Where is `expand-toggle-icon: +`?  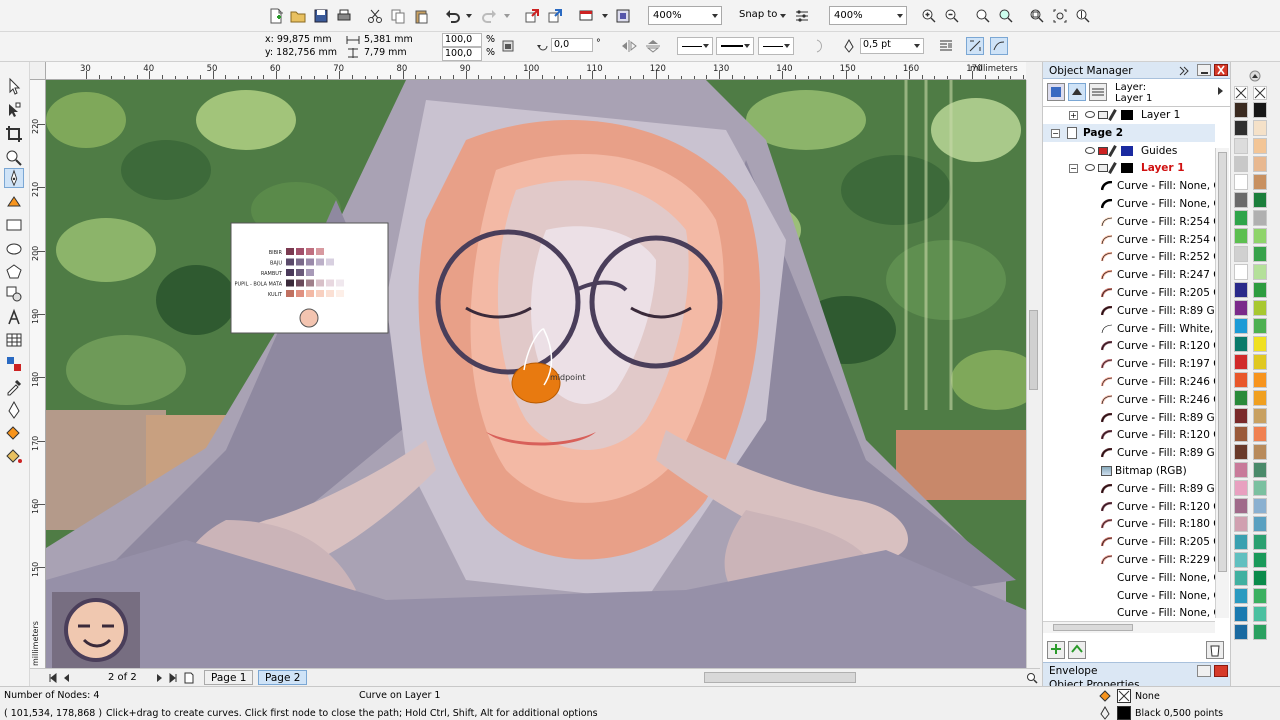
expand-toggle-icon: + is located at coordinates (1073, 115).